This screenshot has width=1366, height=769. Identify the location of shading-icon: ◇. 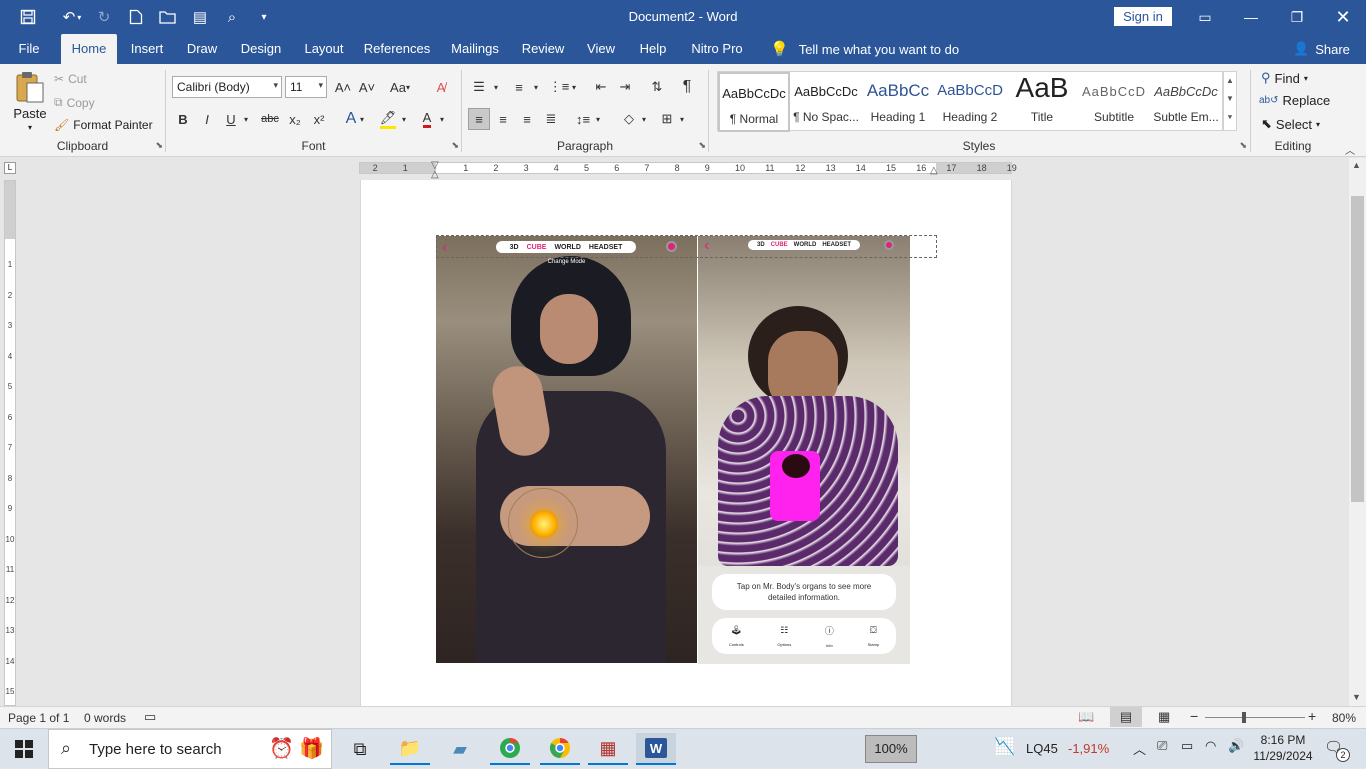
(629, 119).